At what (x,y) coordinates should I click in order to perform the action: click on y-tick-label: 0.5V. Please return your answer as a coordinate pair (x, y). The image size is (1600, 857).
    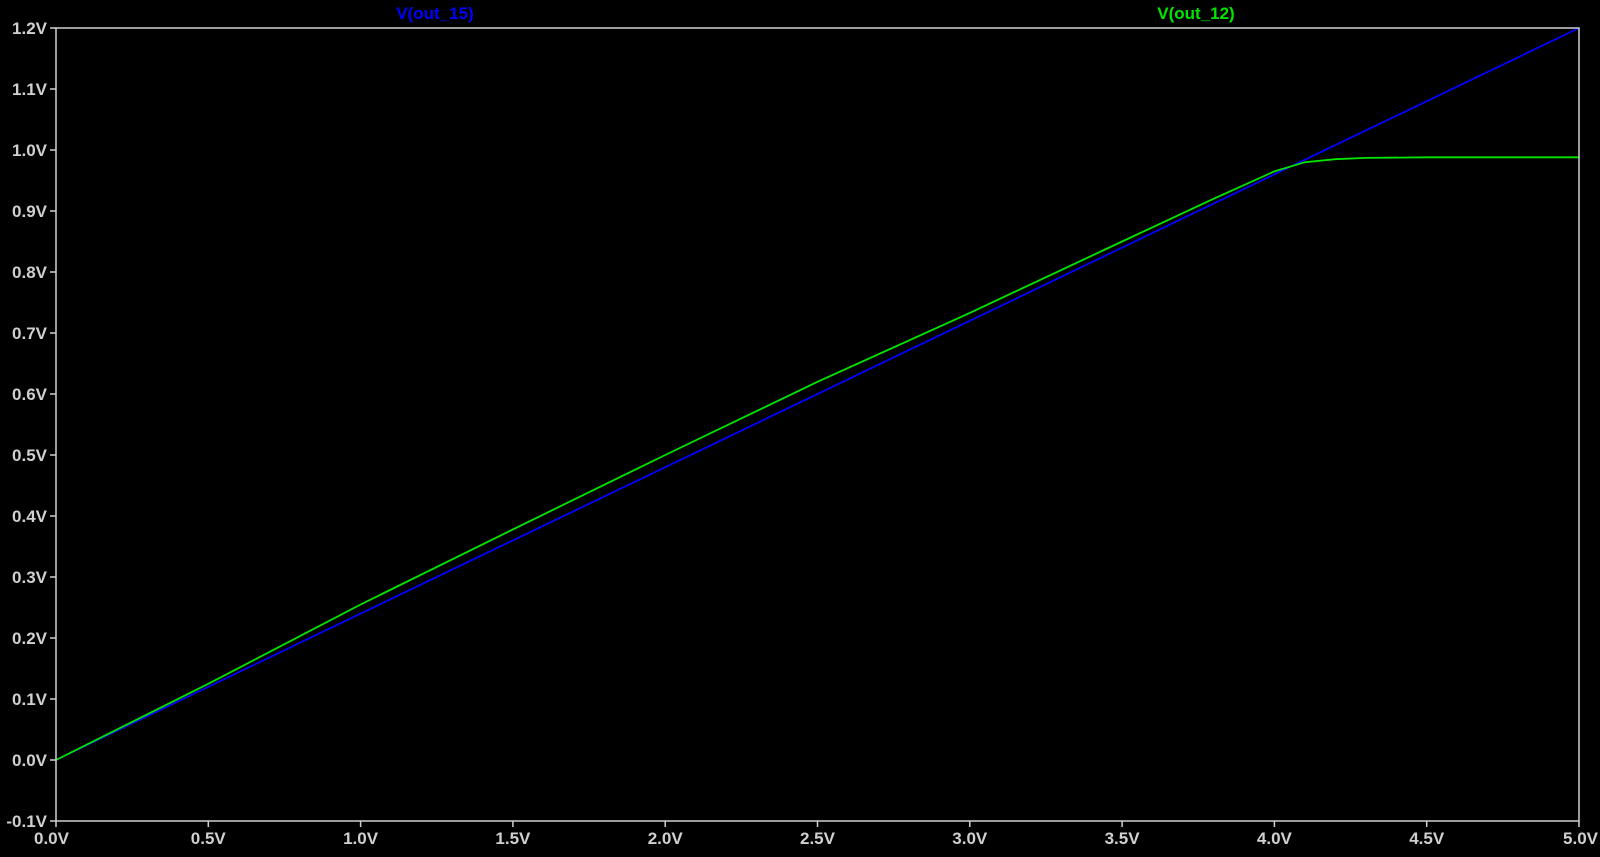
    Looking at the image, I should click on (30, 455).